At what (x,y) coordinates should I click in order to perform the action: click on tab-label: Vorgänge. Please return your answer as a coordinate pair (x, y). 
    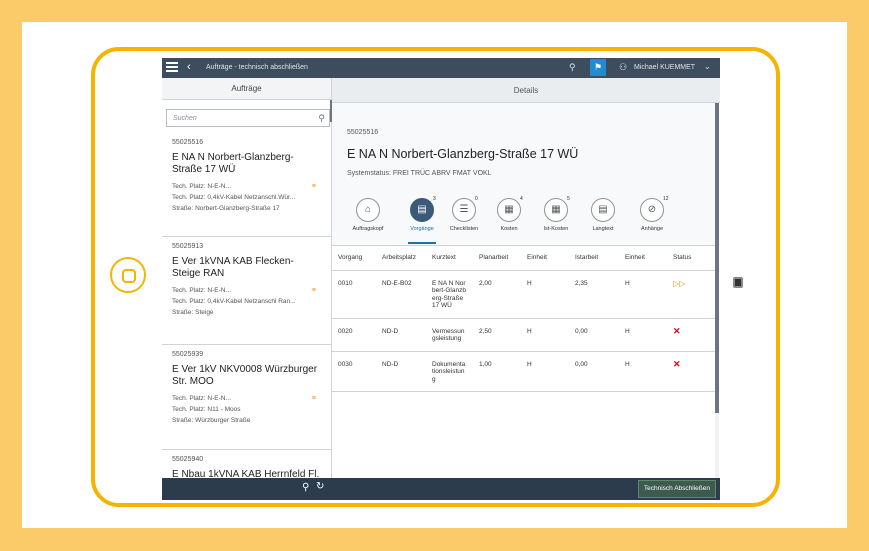
    Looking at the image, I should click on (422, 229).